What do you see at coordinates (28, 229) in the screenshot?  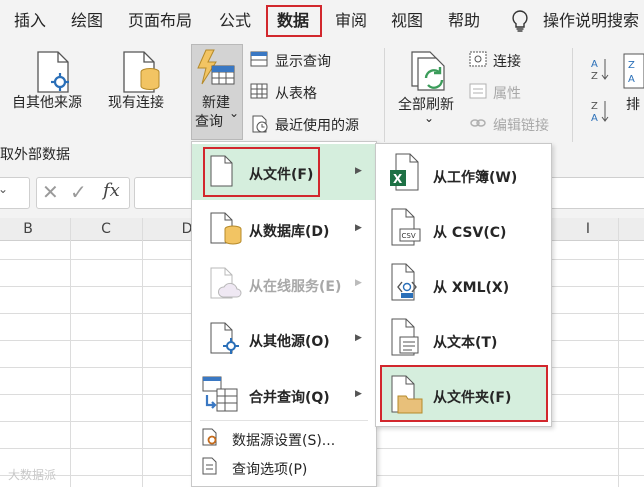 I see `column-header-b: B` at bounding box center [28, 229].